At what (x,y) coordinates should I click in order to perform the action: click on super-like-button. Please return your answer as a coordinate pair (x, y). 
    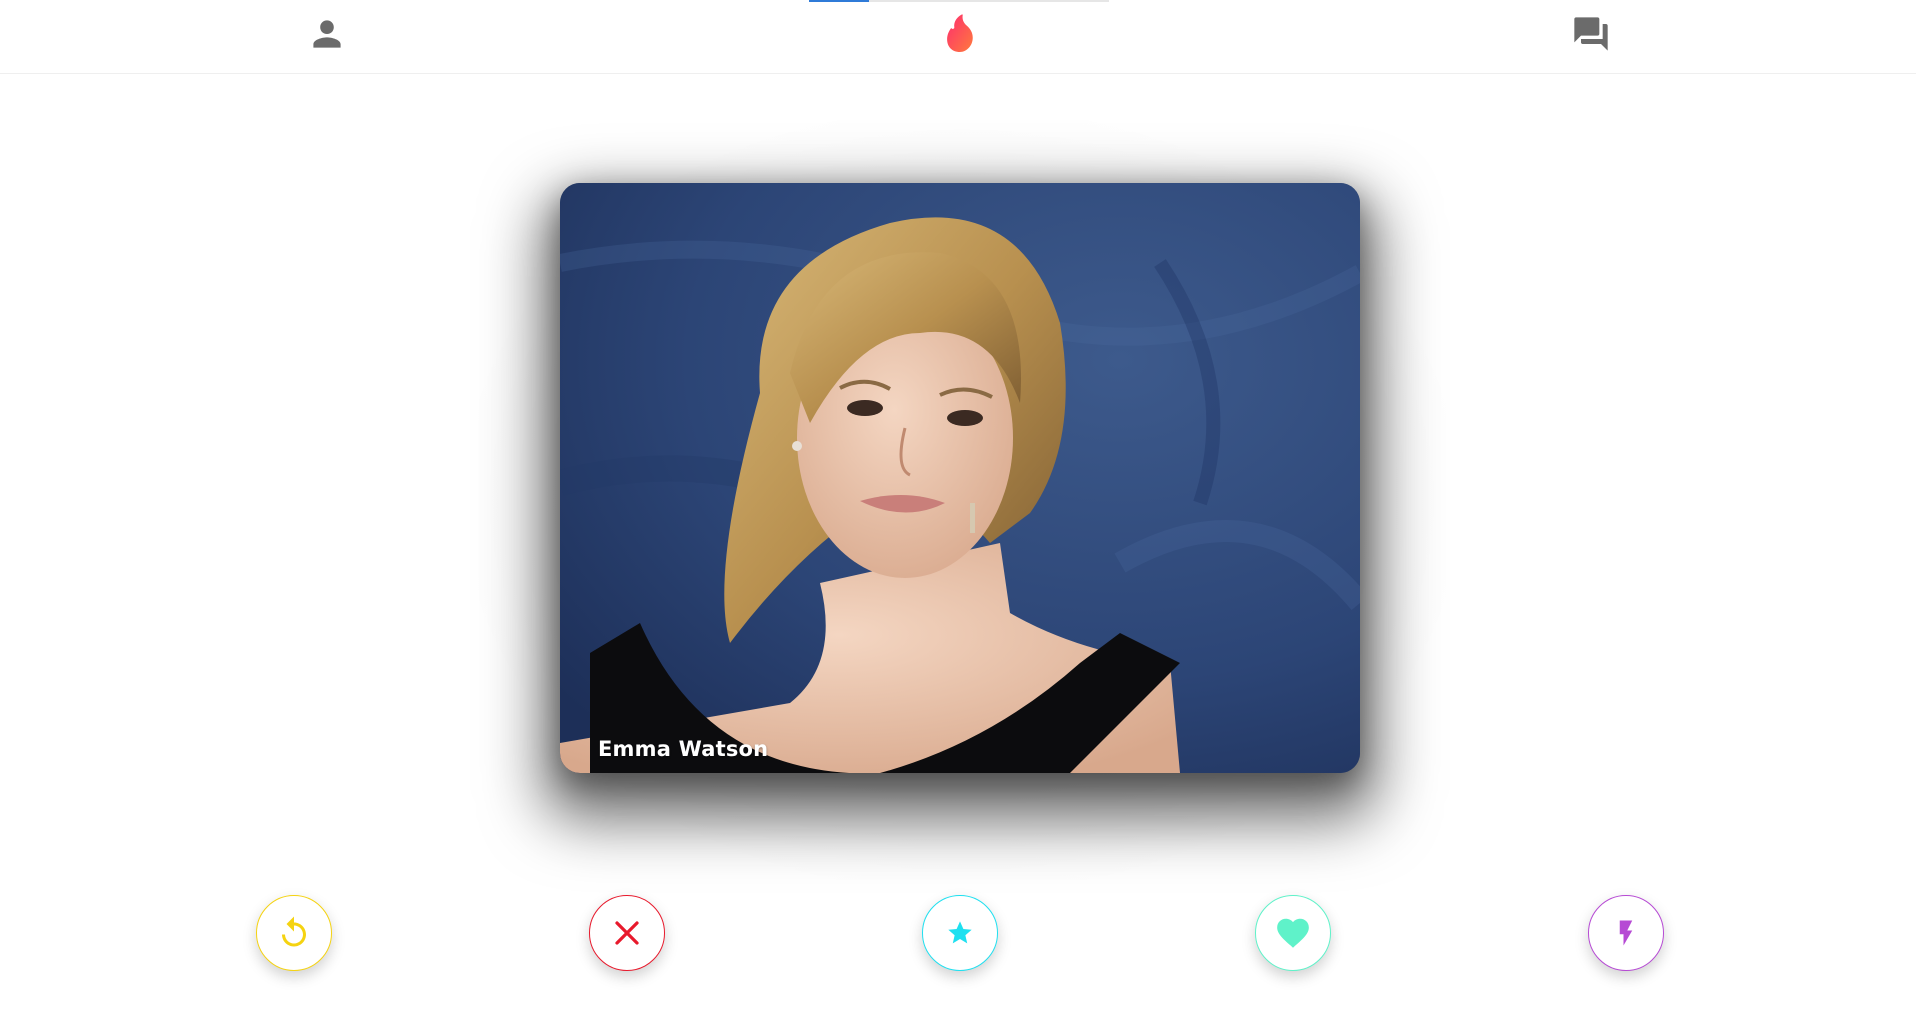
    Looking at the image, I should click on (960, 933).